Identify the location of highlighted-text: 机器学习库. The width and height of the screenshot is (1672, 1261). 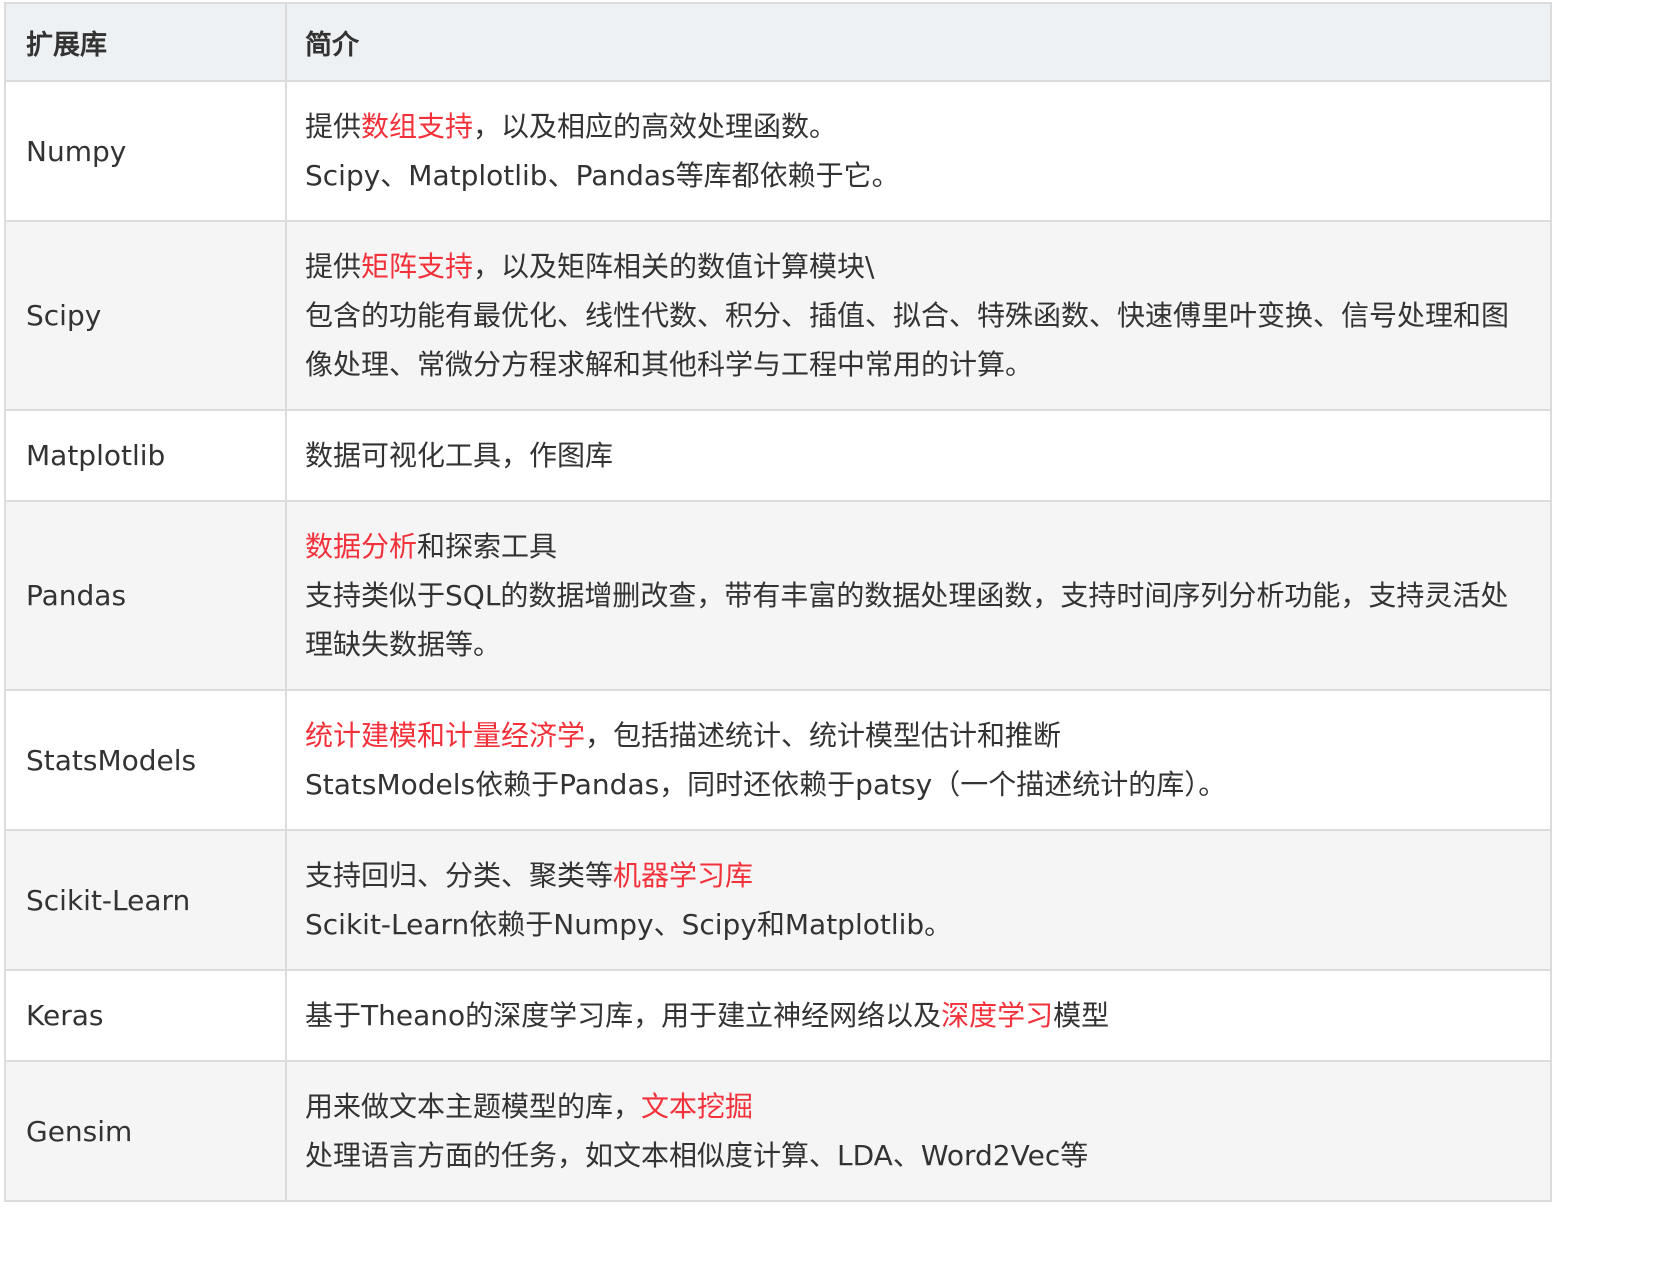
(683, 875).